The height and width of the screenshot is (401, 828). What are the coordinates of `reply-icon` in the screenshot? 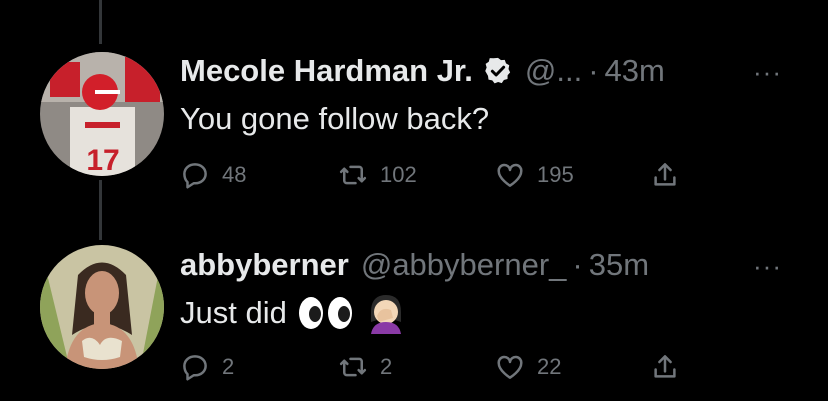 It's located at (195, 368).